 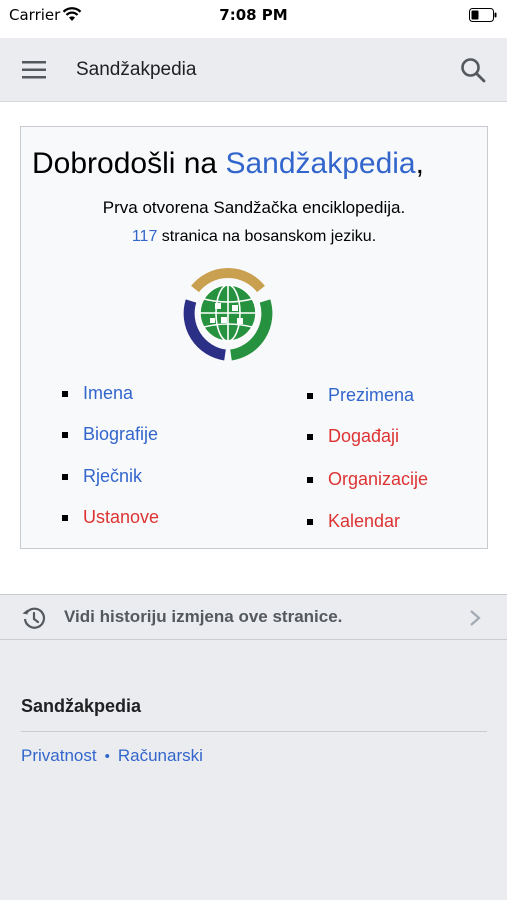 I want to click on portal-link: Ustanove, so click(x=121, y=517).